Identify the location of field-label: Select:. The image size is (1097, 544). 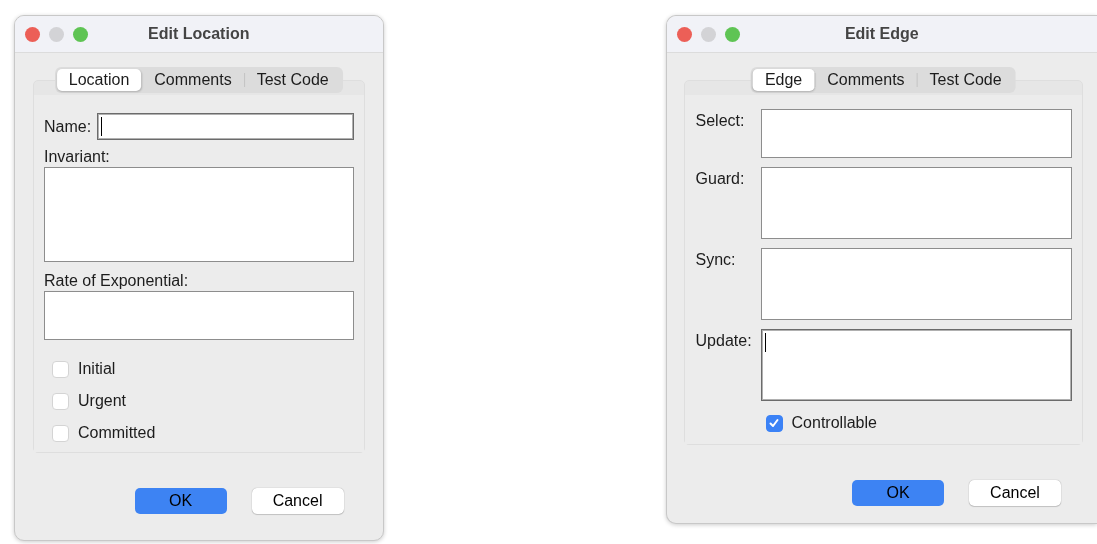
(720, 121).